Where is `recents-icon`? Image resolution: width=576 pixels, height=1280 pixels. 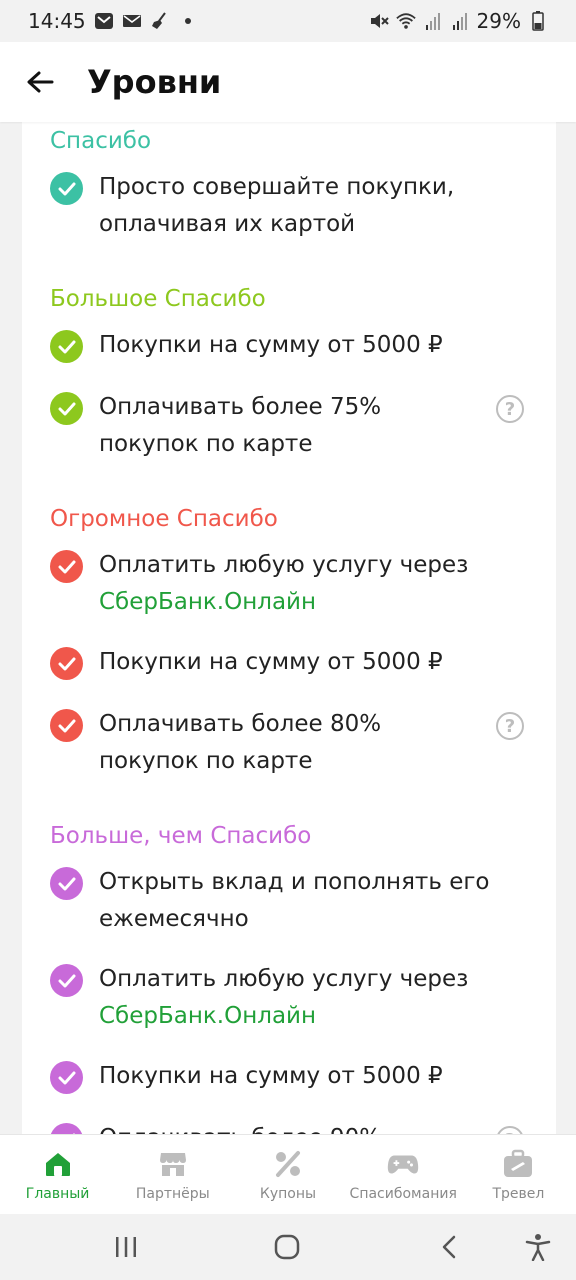
recents-icon is located at coordinates (126, 1247).